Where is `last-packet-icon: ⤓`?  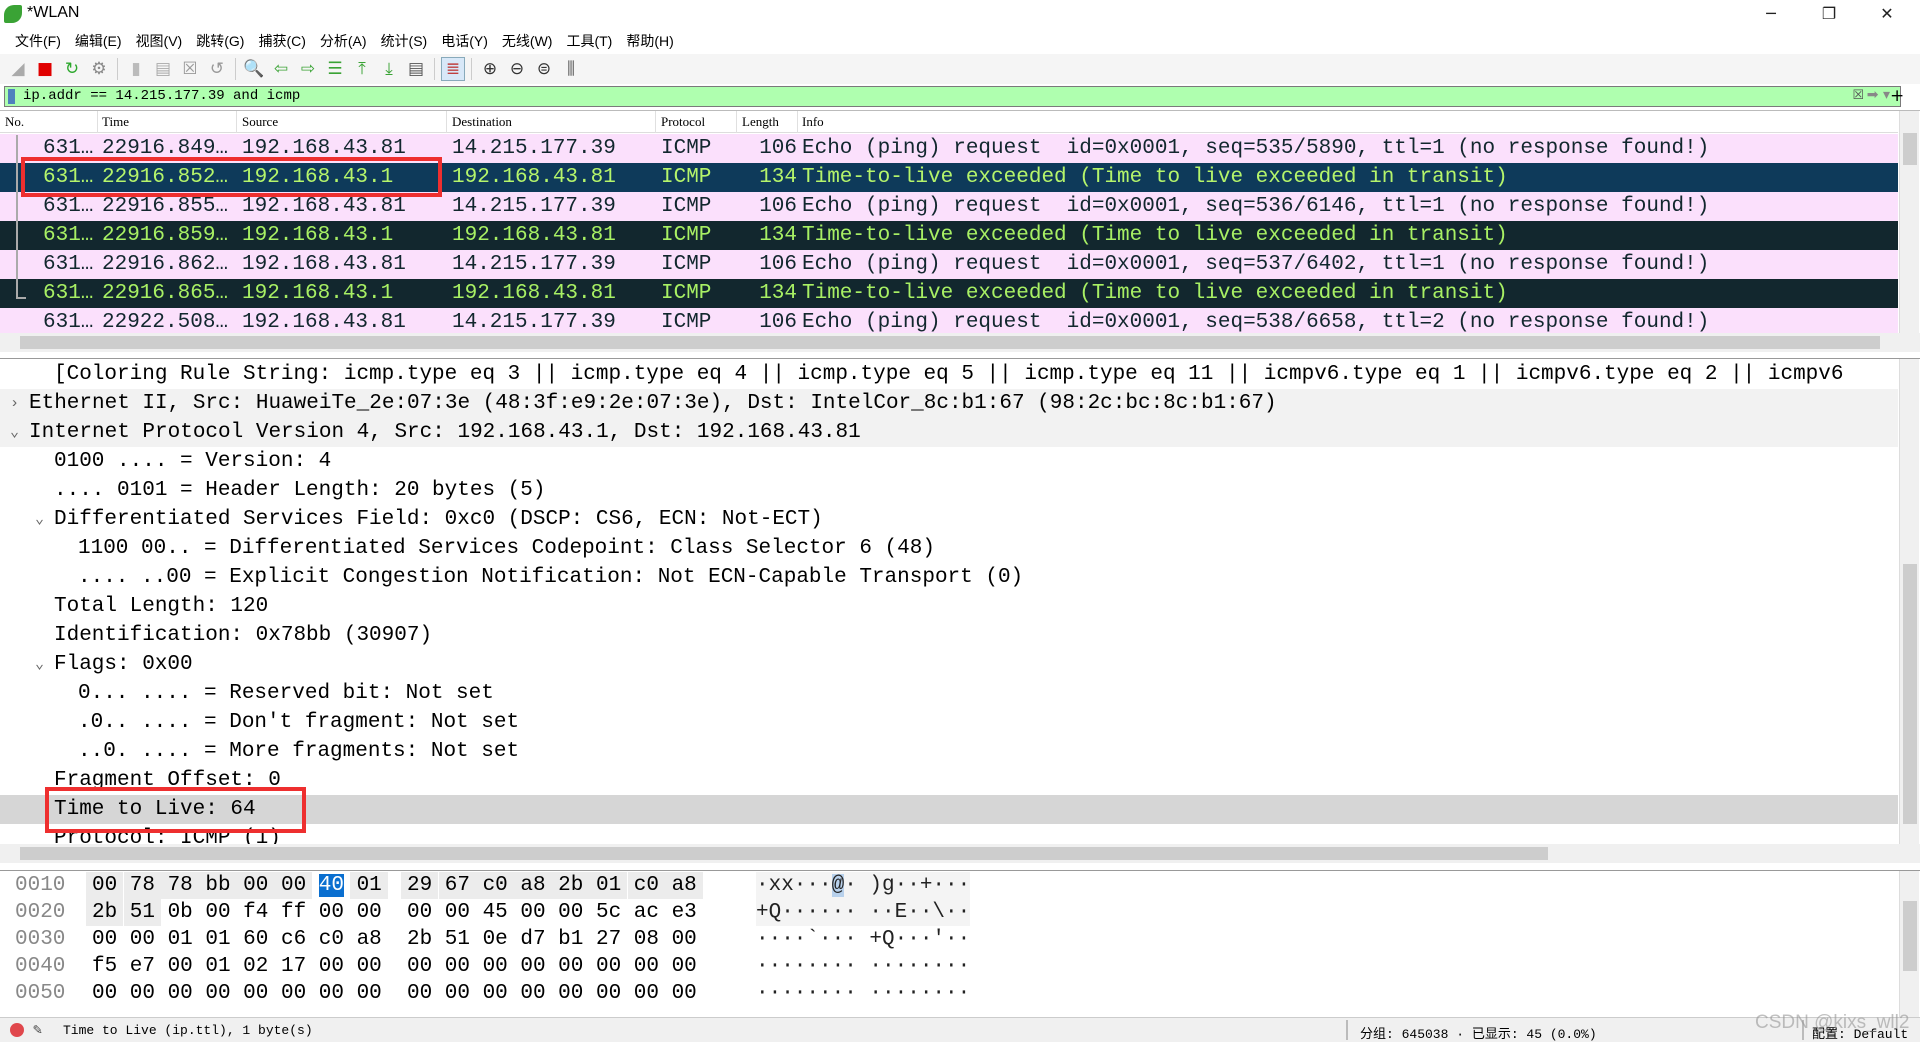
last-packet-icon: ⤓ is located at coordinates (389, 69).